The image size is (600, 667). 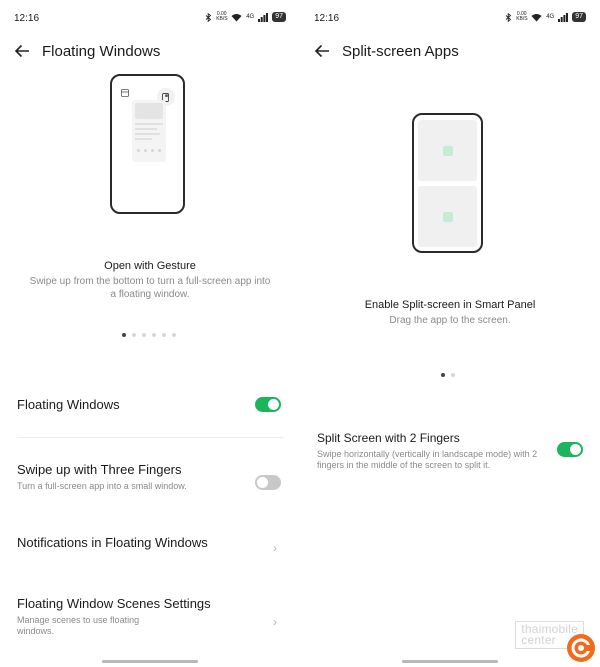 What do you see at coordinates (400, 51) in the screenshot?
I see `page-title: Split-screen Apps` at bounding box center [400, 51].